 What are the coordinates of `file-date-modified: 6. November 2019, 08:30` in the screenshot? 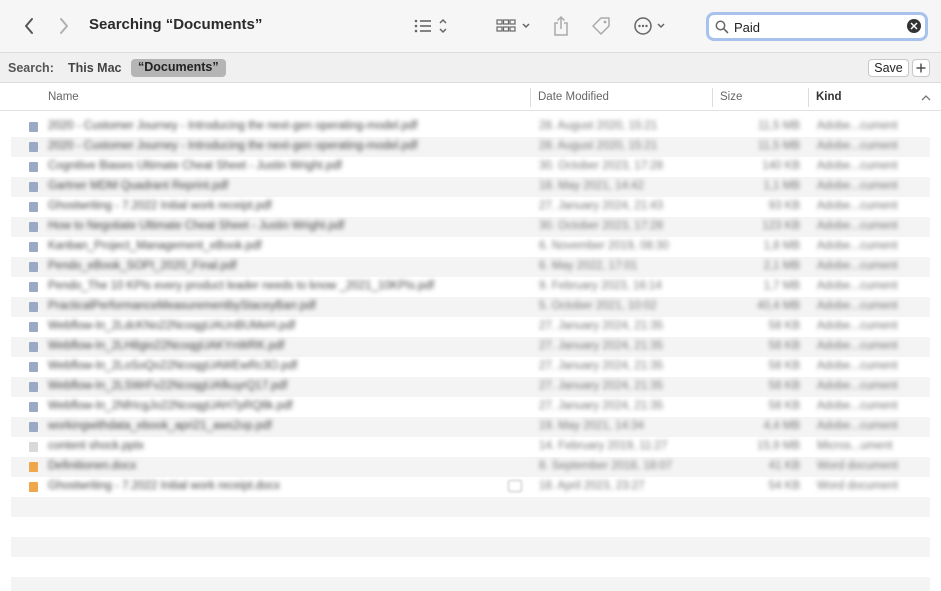 It's located at (604, 246).